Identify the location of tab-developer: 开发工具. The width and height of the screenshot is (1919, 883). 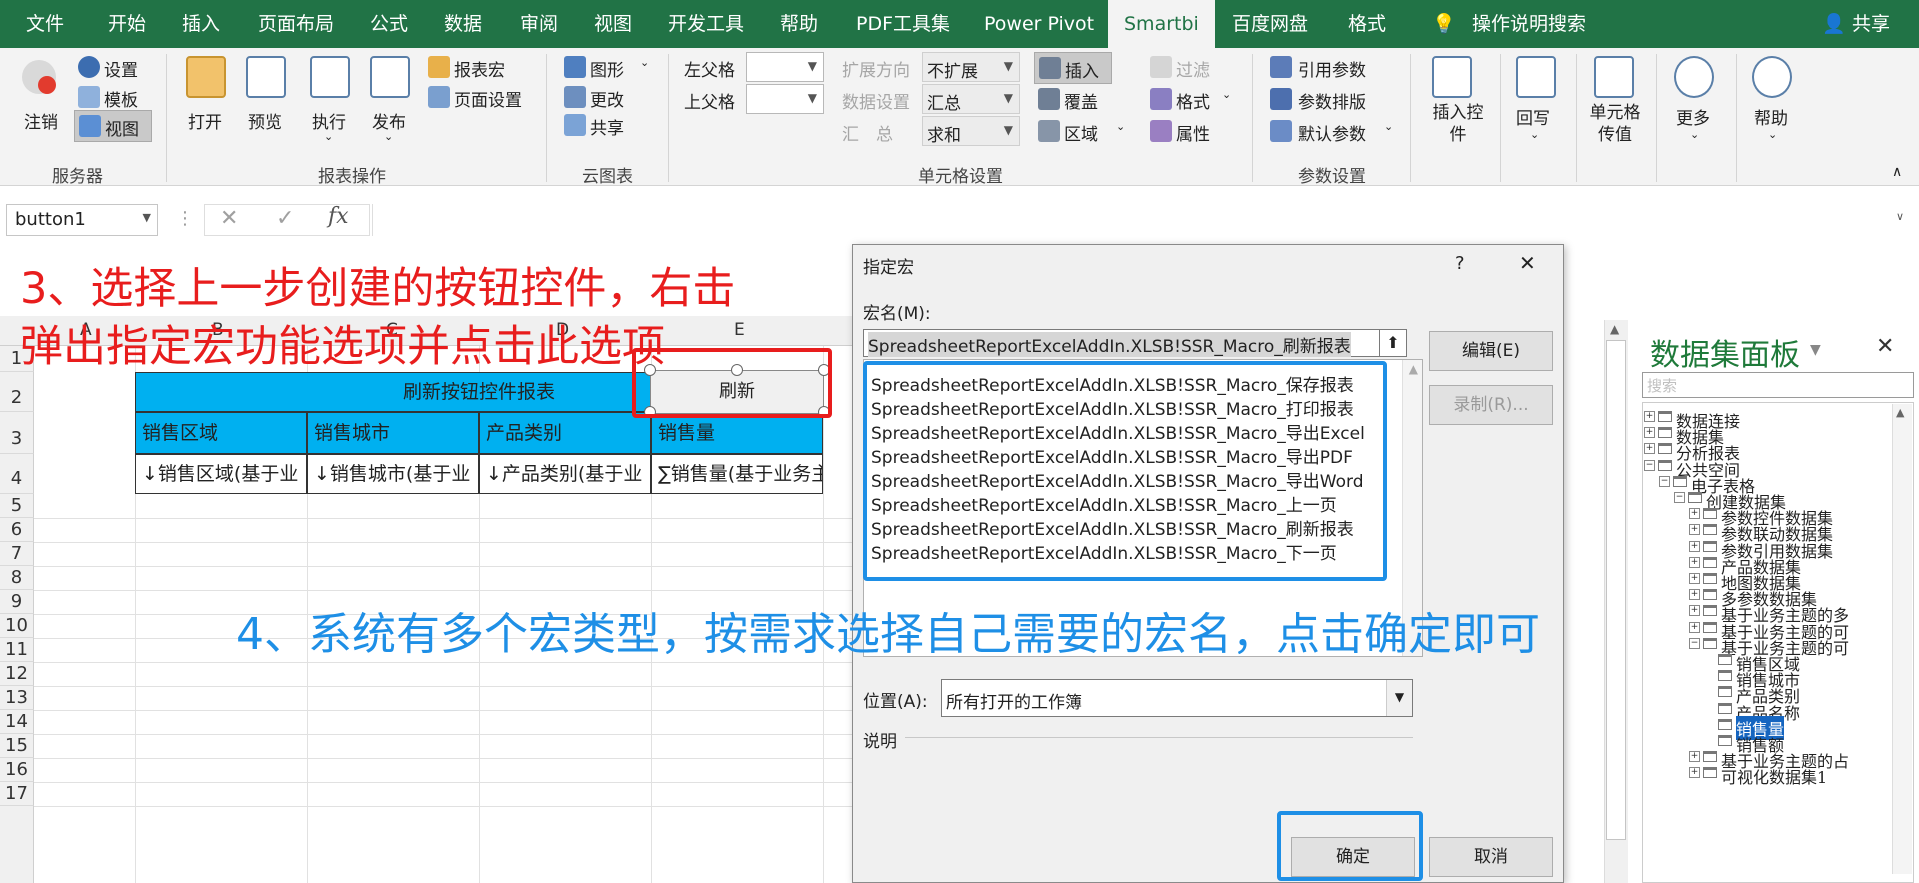
(706, 24).